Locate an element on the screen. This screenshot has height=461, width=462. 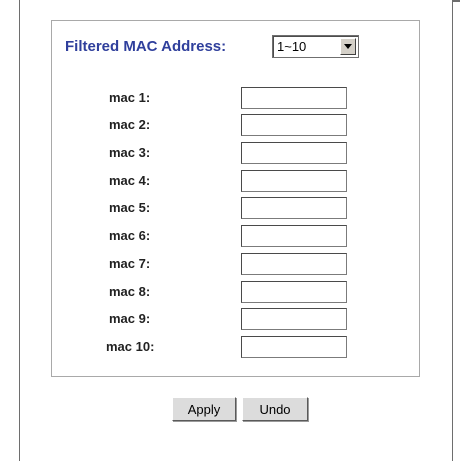
undo-button: Undo is located at coordinates (275, 409).